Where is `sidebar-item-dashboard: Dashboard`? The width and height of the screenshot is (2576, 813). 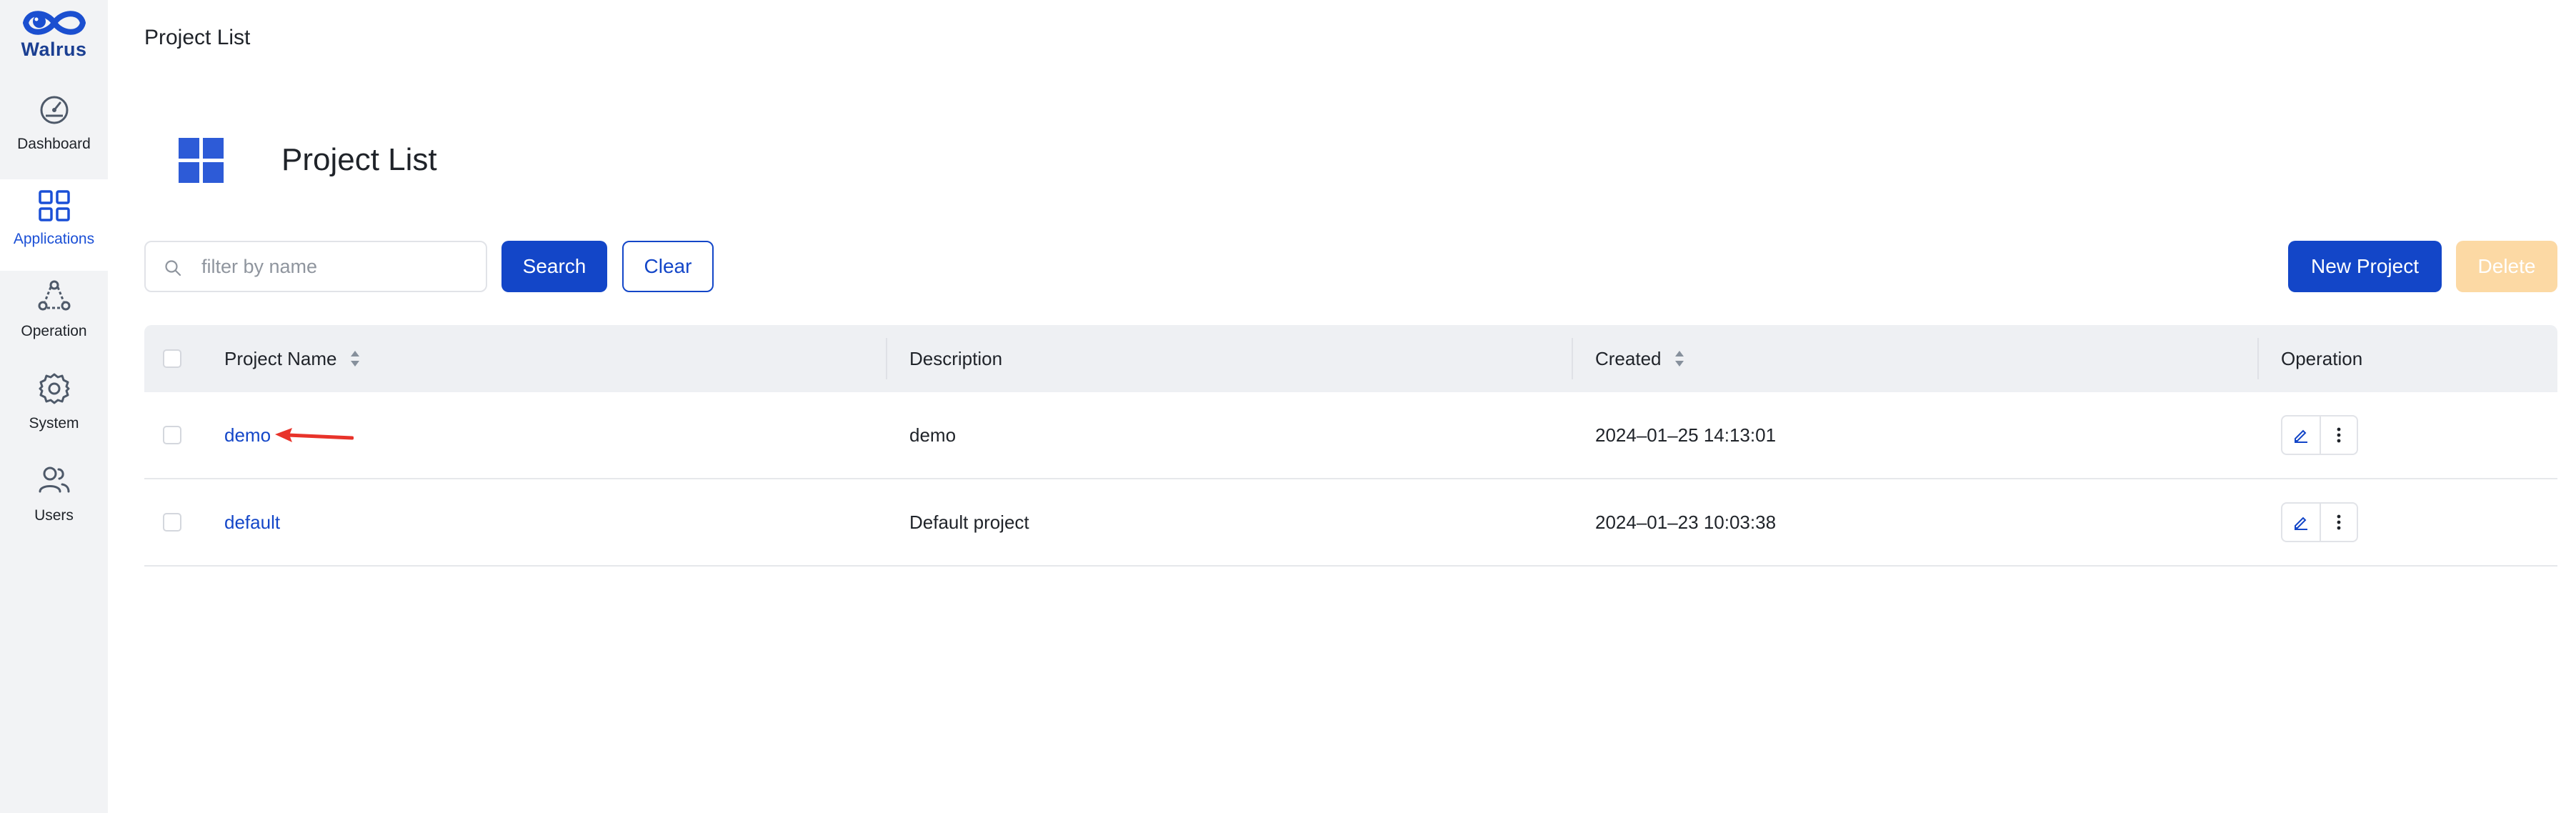
sidebar-item-dashboard: Dashboard is located at coordinates (54, 140).